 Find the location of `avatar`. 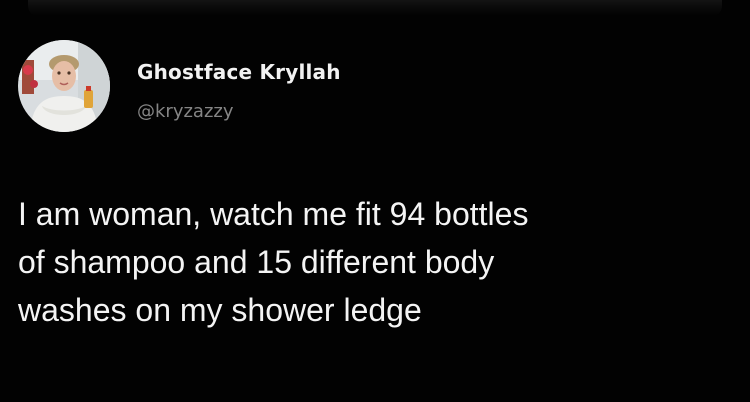

avatar is located at coordinates (64, 86).